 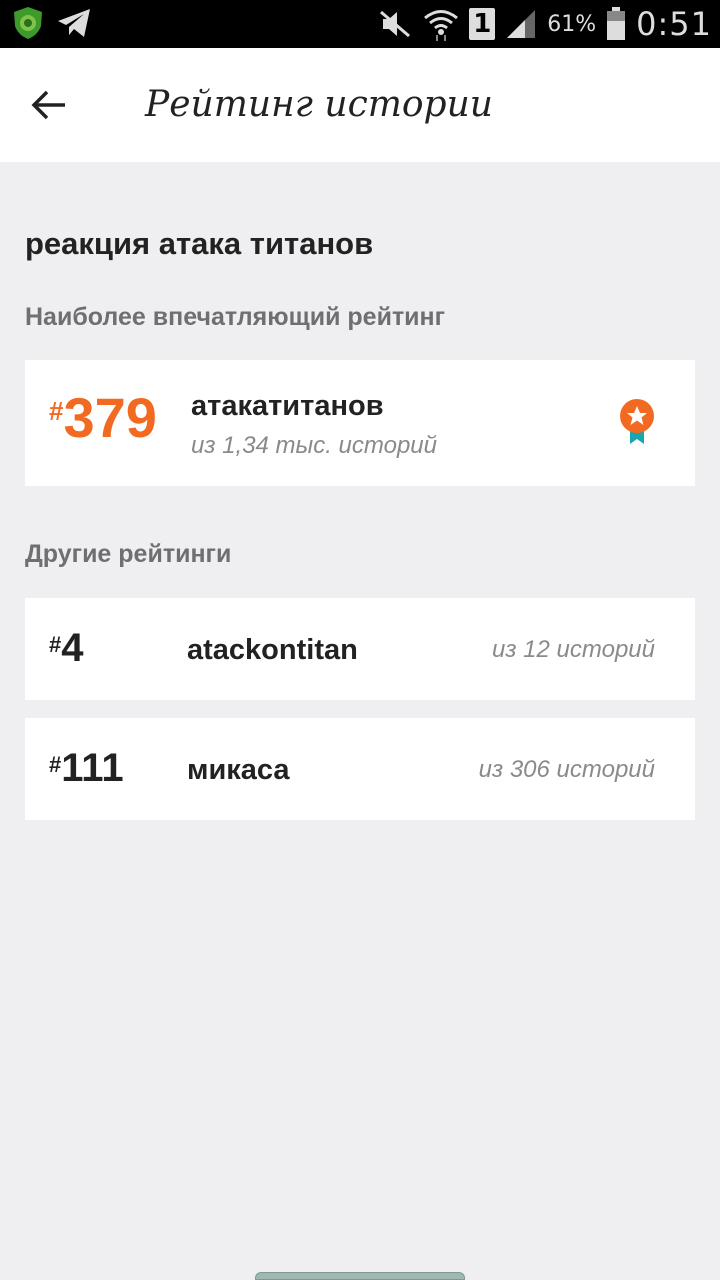 I want to click on arrow-left-icon, so click(x=48, y=105).